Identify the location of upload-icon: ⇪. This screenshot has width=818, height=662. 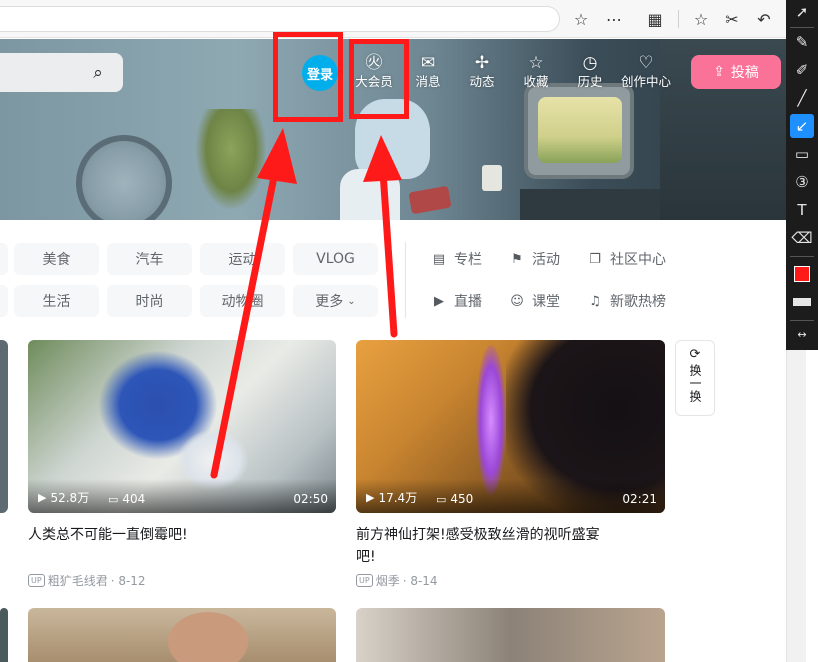
(719, 72).